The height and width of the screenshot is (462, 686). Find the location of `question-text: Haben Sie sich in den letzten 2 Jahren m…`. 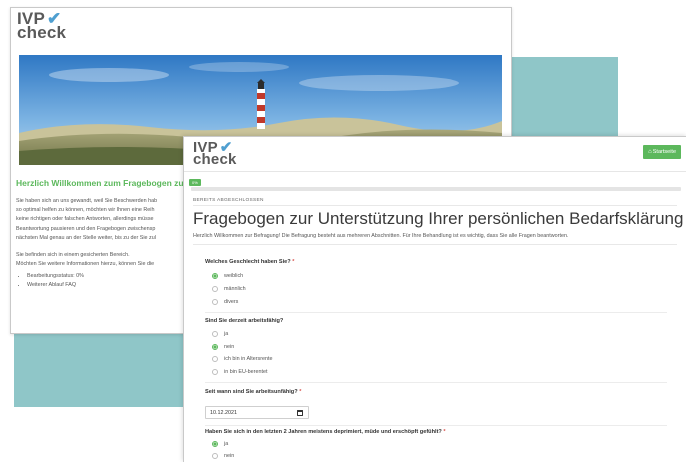

question-text: Haben Sie sich in den letzten 2 Jahren m… is located at coordinates (323, 432).